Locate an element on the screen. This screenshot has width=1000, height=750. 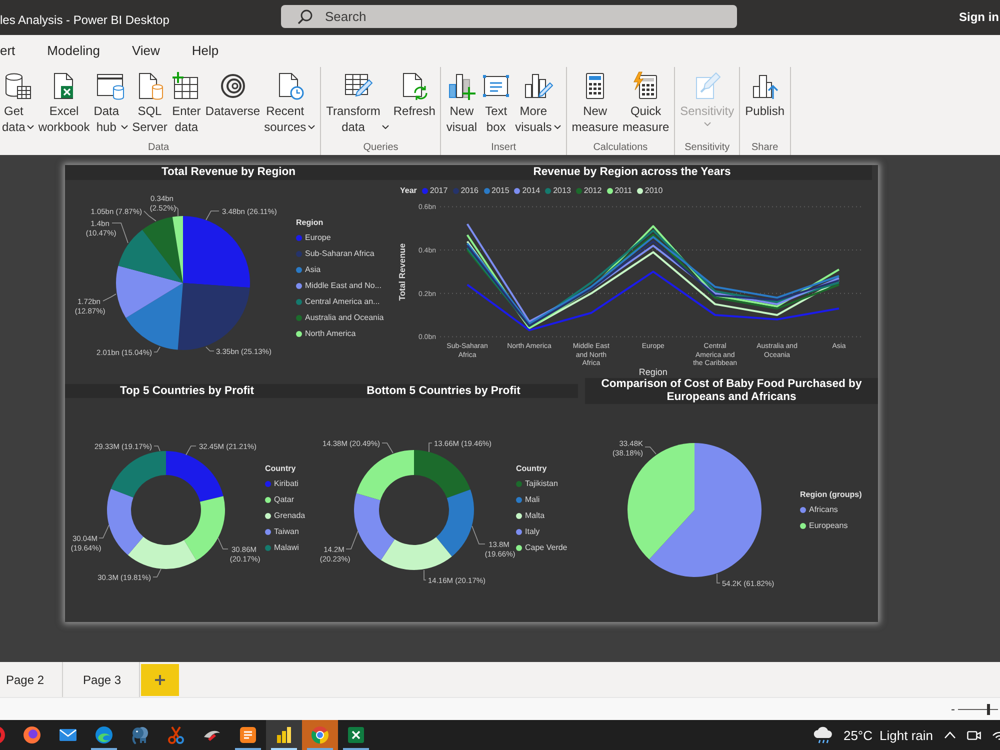
legend-label: Qatar is located at coordinates (284, 500).